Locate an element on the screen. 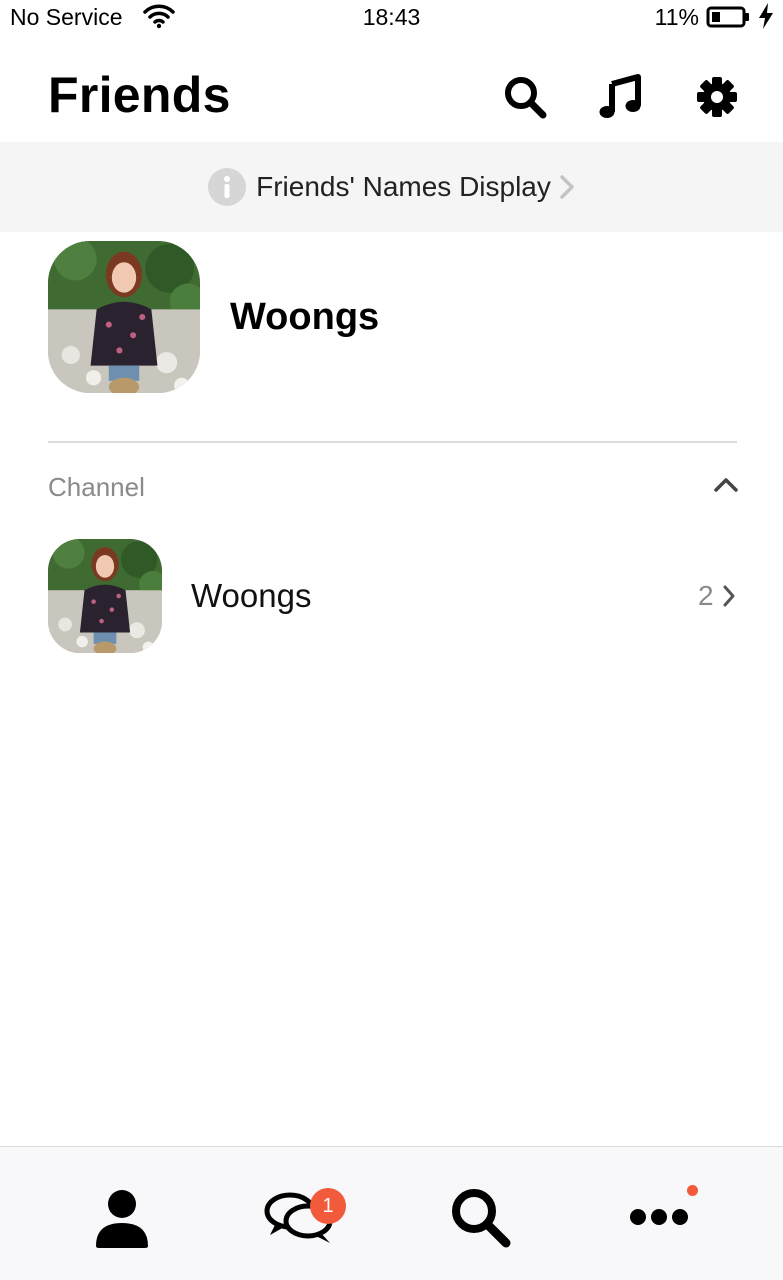 The image size is (783, 1280). battery-icon is located at coordinates (728, 20).